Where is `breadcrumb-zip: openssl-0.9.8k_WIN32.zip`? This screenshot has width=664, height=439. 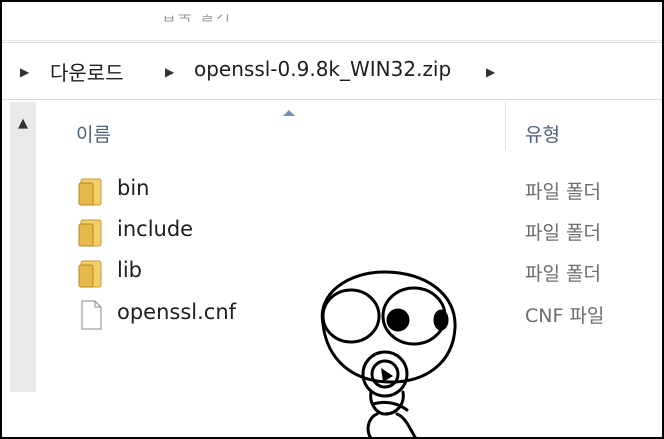
breadcrumb-zip: openssl-0.9.8k_WIN32.zip is located at coordinates (322, 69).